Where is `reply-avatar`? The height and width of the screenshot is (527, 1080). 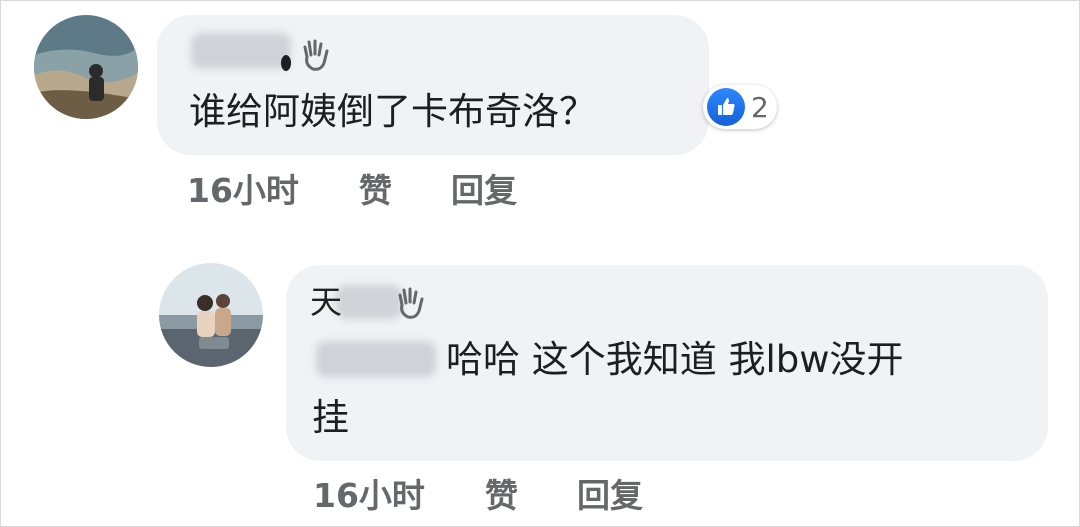 reply-avatar is located at coordinates (211, 315).